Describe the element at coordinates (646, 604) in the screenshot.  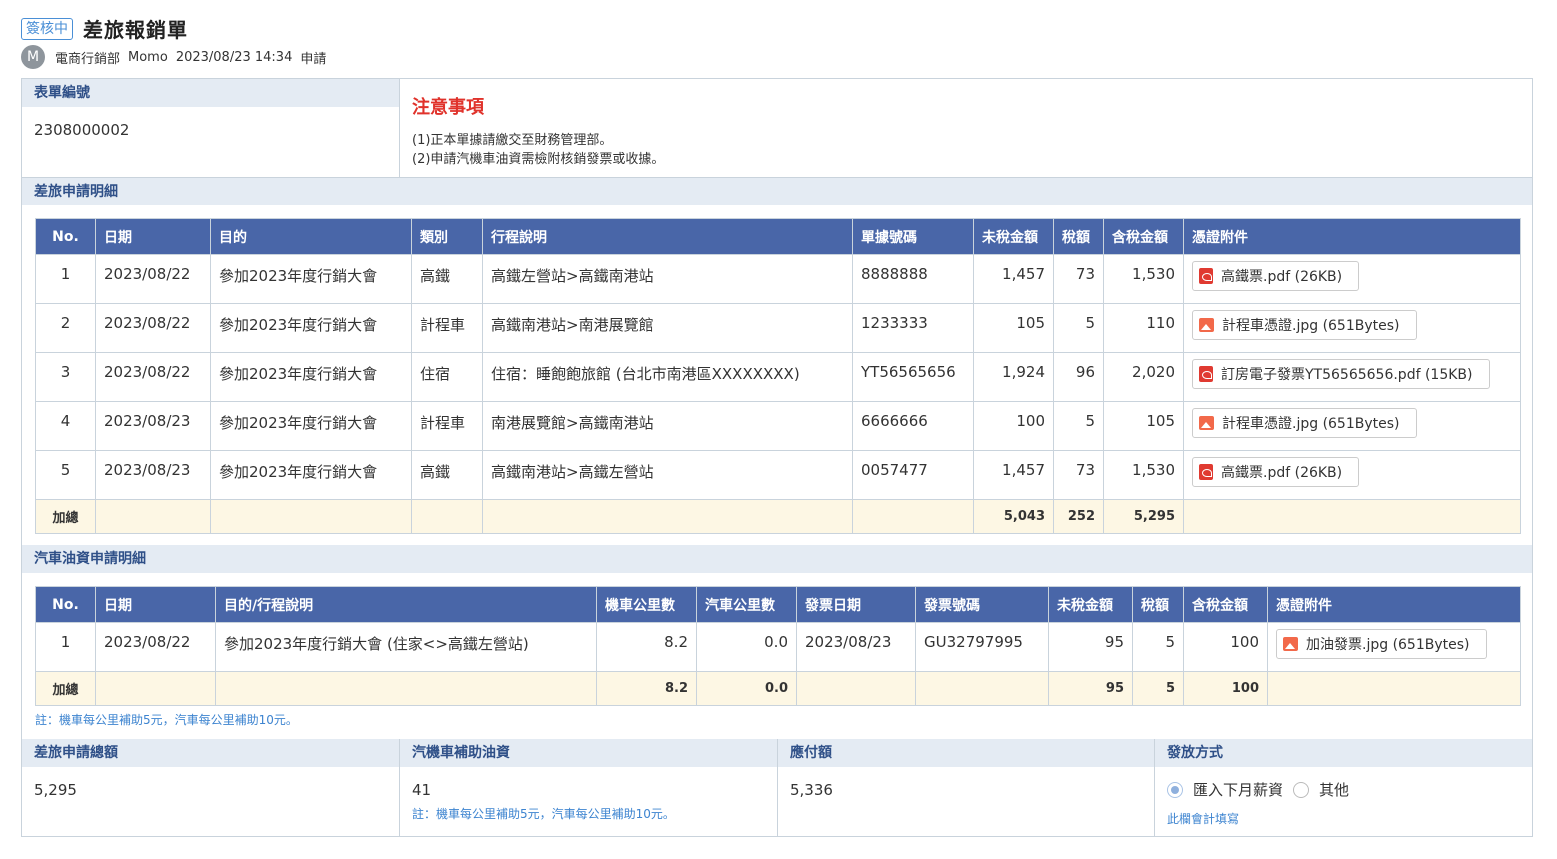
I see `col-moto-km: 機車公里數` at that location.